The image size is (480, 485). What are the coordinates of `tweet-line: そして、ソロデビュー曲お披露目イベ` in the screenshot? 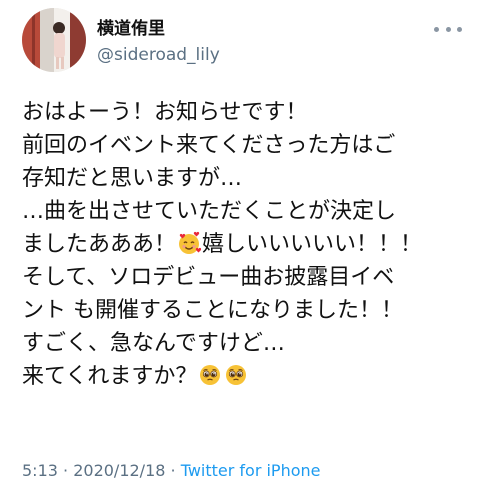 It's located at (208, 277).